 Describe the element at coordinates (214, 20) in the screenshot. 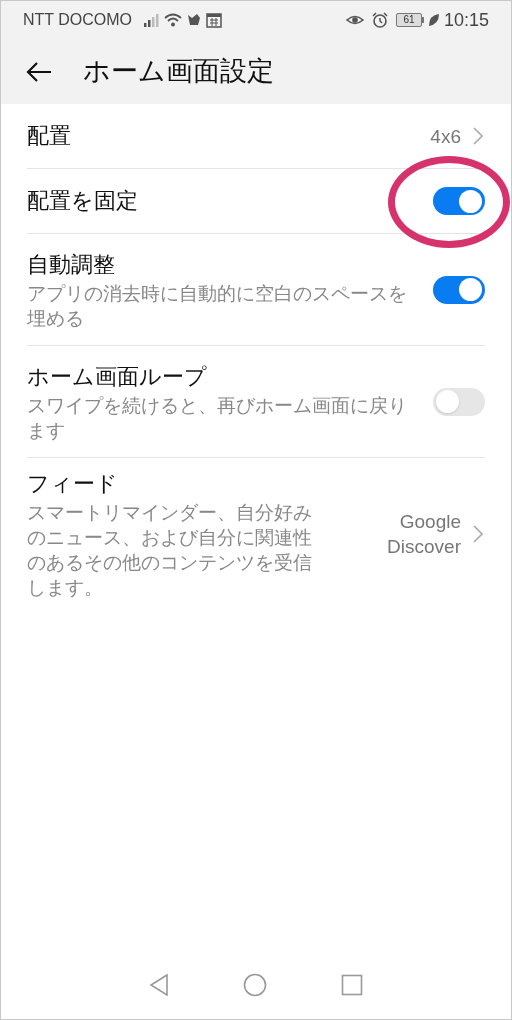

I see `calendar-icon` at that location.